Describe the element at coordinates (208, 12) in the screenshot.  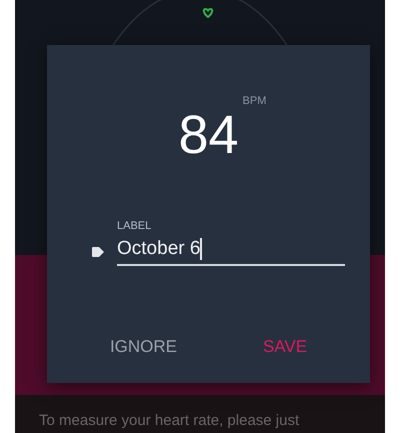
I see `heart-icon` at that location.